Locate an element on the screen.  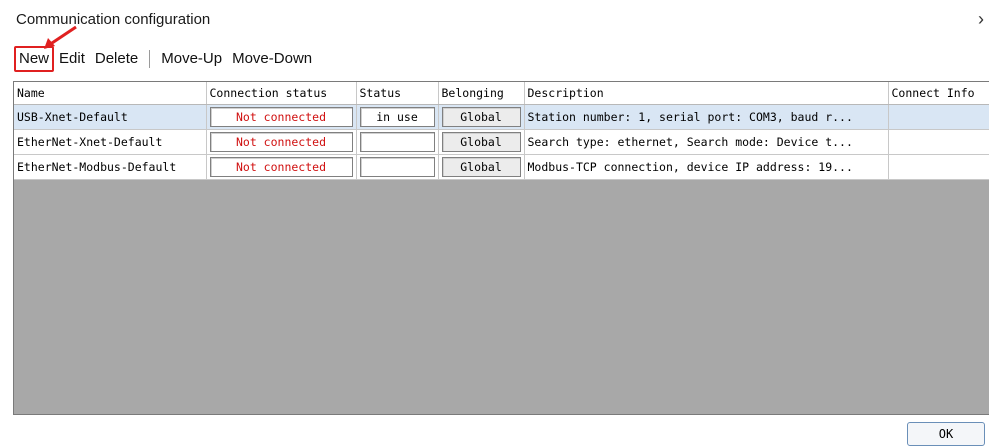
move-down-button: Move-Down is located at coordinates (272, 59).